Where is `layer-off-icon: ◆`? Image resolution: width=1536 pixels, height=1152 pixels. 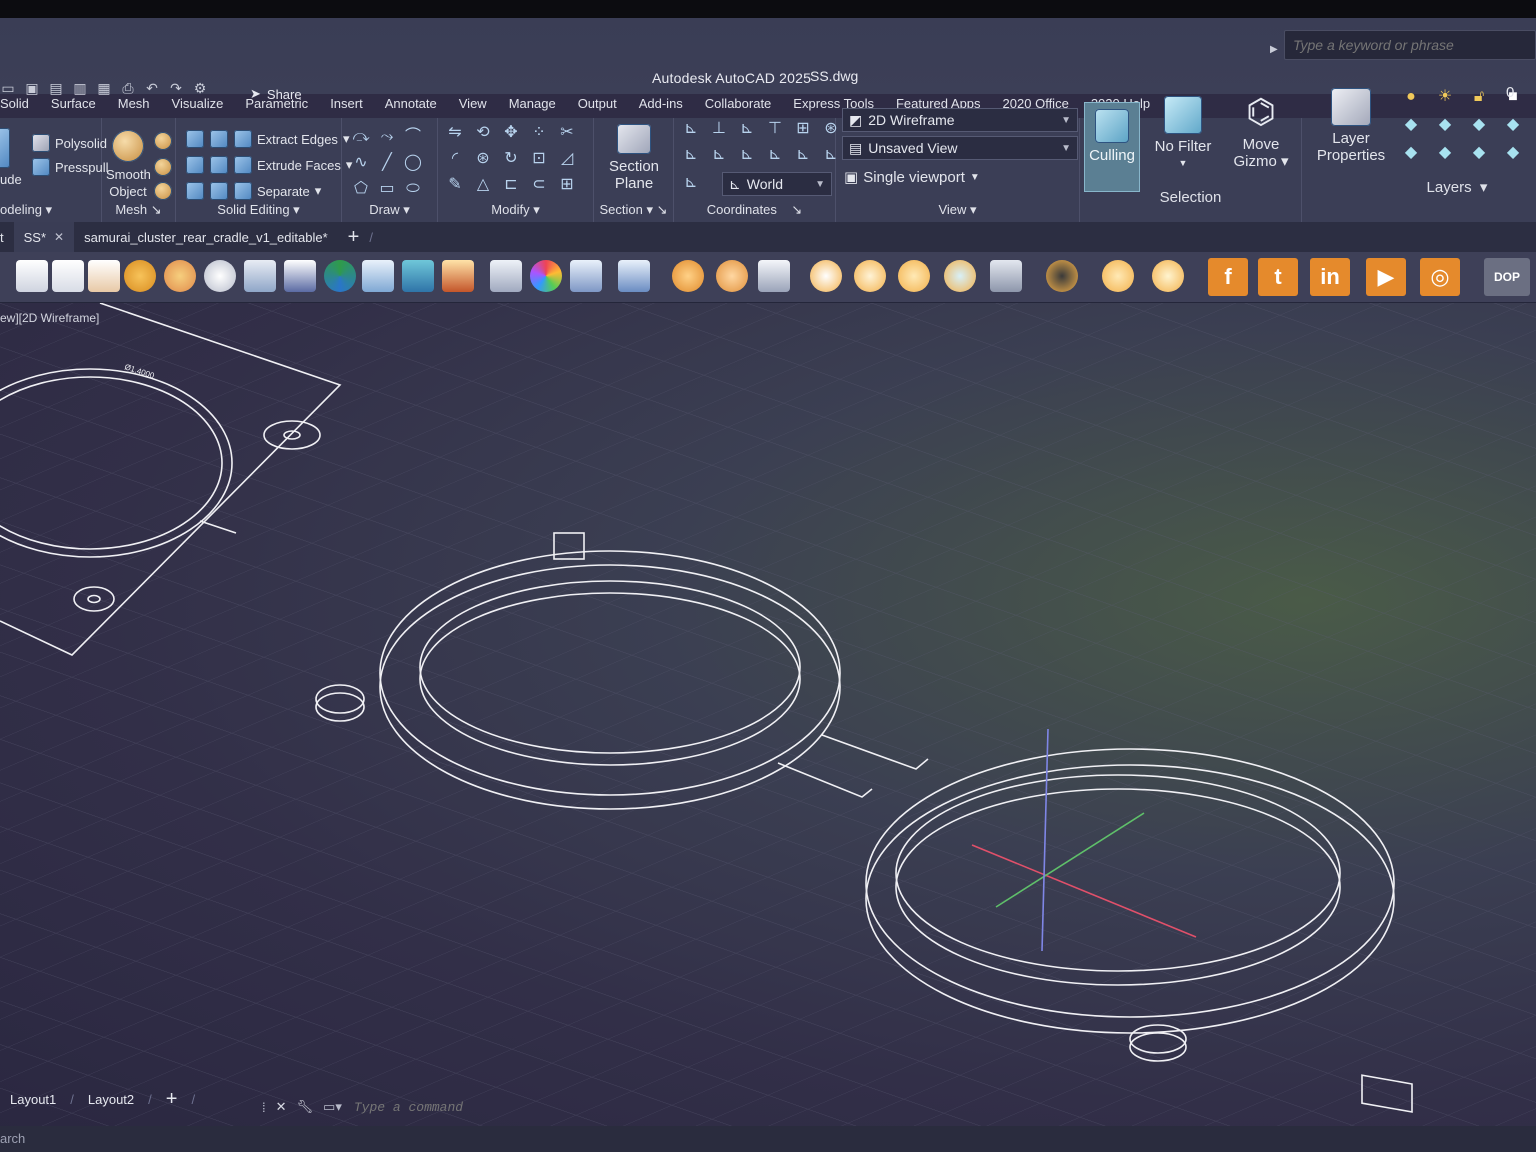 layer-off-icon: ◆ is located at coordinates (1411, 153).